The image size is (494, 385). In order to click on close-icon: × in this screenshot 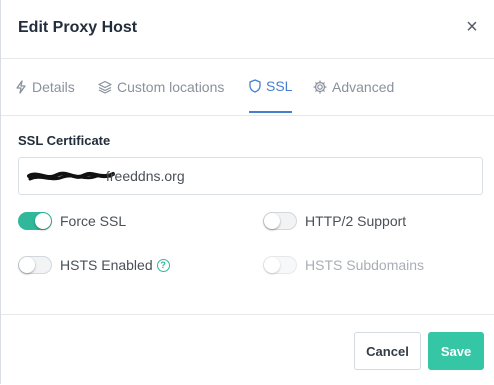, I will do `click(472, 27)`.